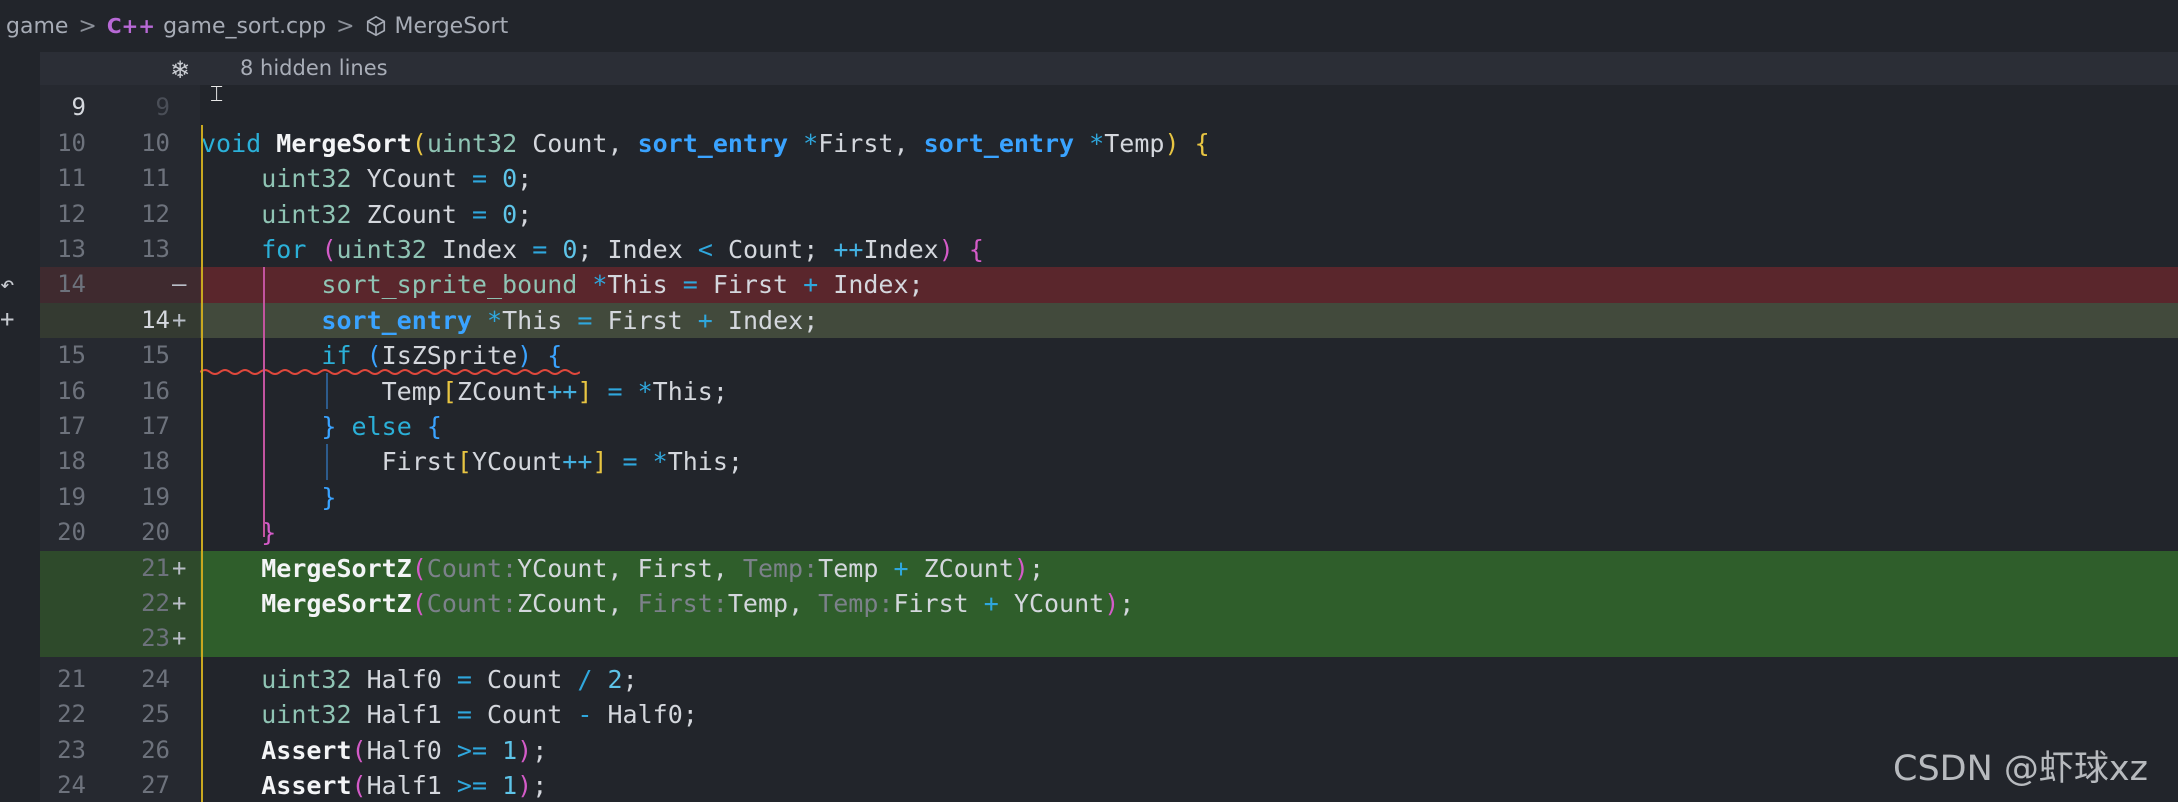  What do you see at coordinates (856, 143) in the screenshot?
I see `param: First` at bounding box center [856, 143].